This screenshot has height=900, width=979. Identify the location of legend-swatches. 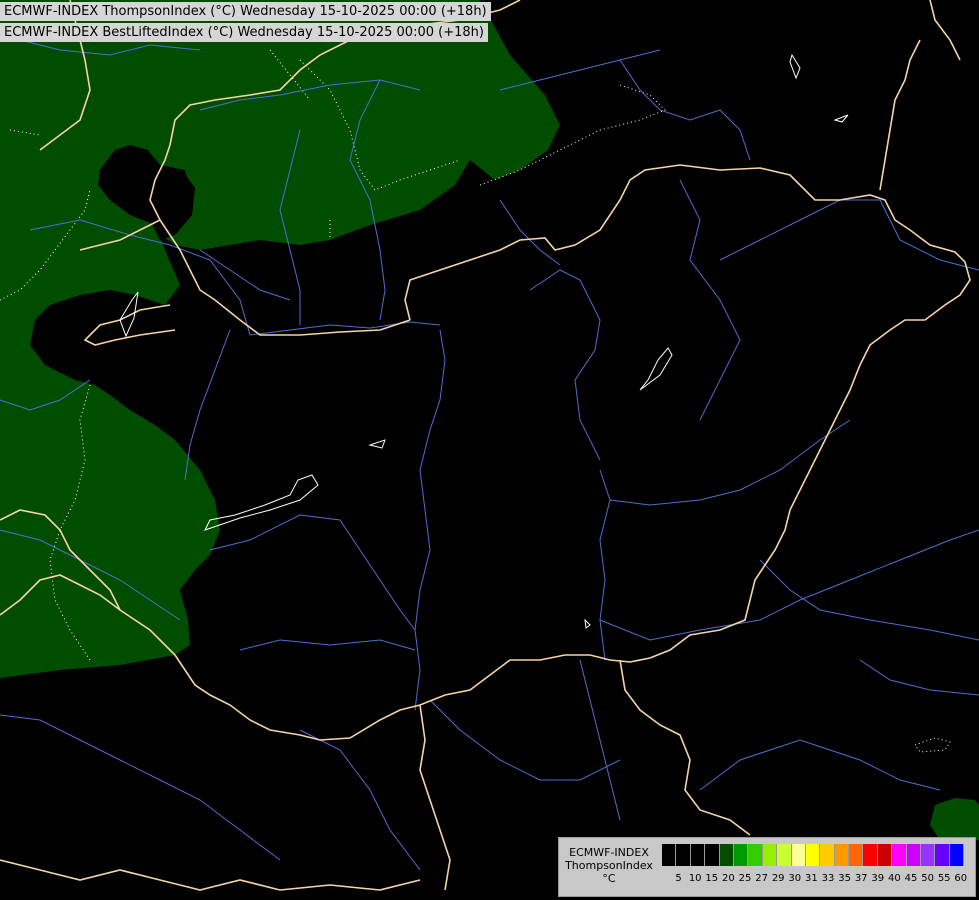
(813, 855).